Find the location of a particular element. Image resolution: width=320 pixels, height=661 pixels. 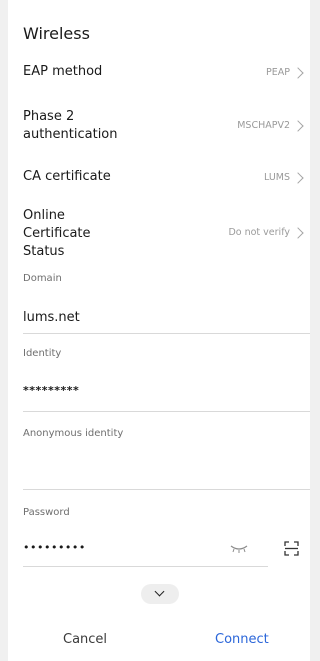

password-underline is located at coordinates (145, 566).